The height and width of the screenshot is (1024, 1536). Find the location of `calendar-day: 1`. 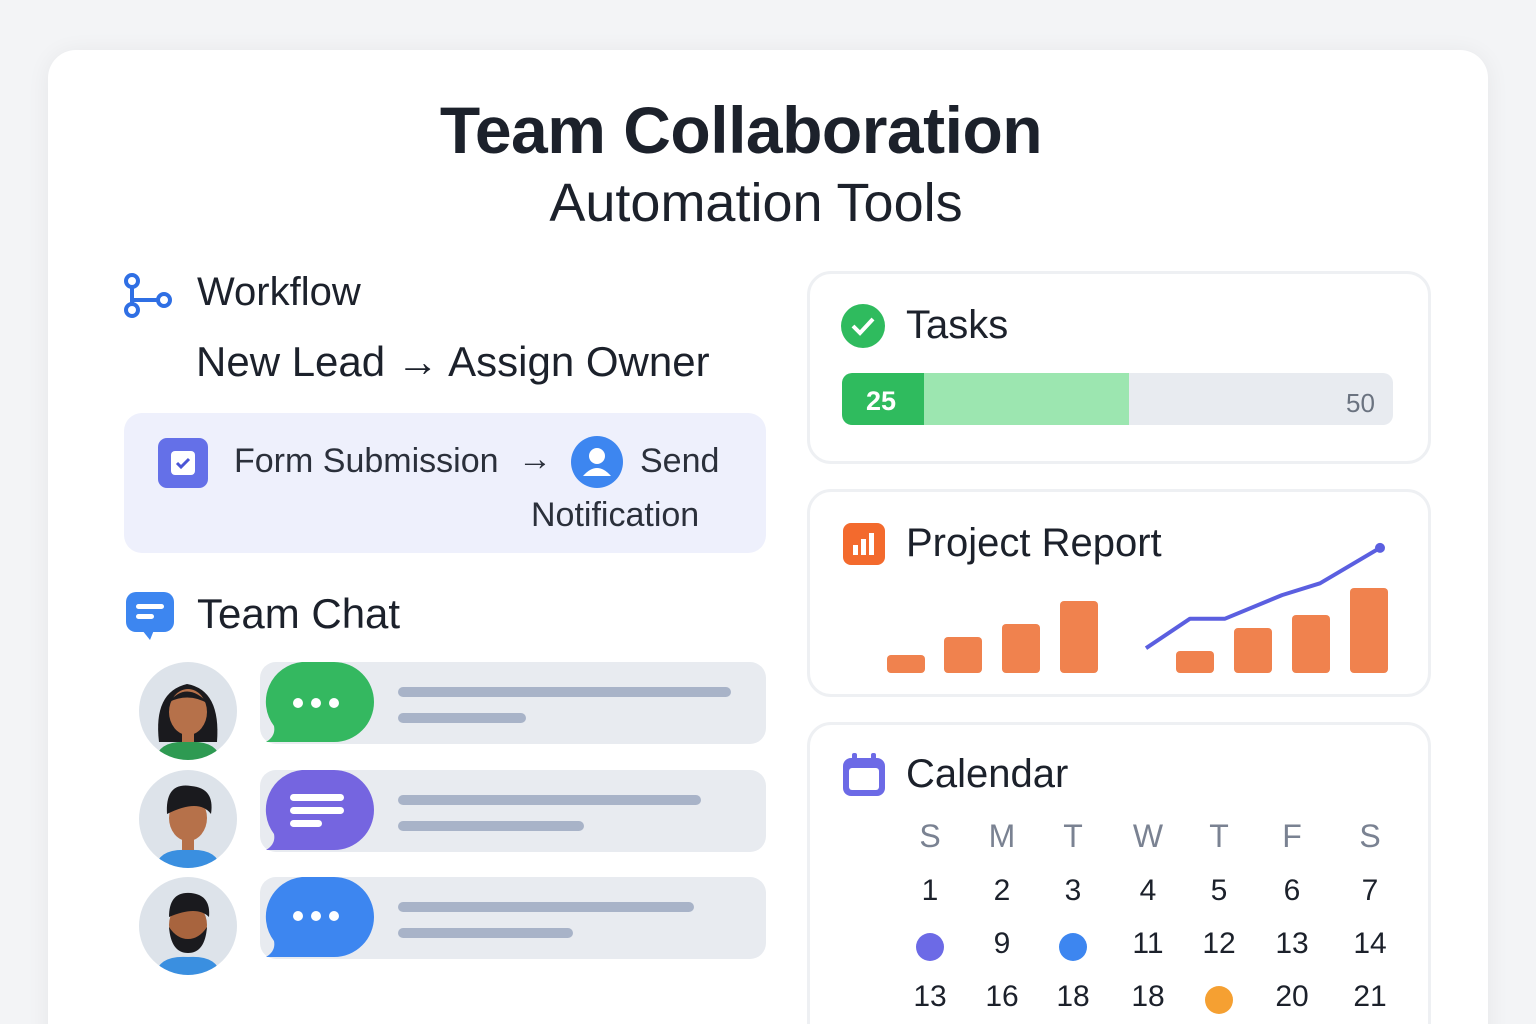

calendar-day: 1 is located at coordinates (930, 894).